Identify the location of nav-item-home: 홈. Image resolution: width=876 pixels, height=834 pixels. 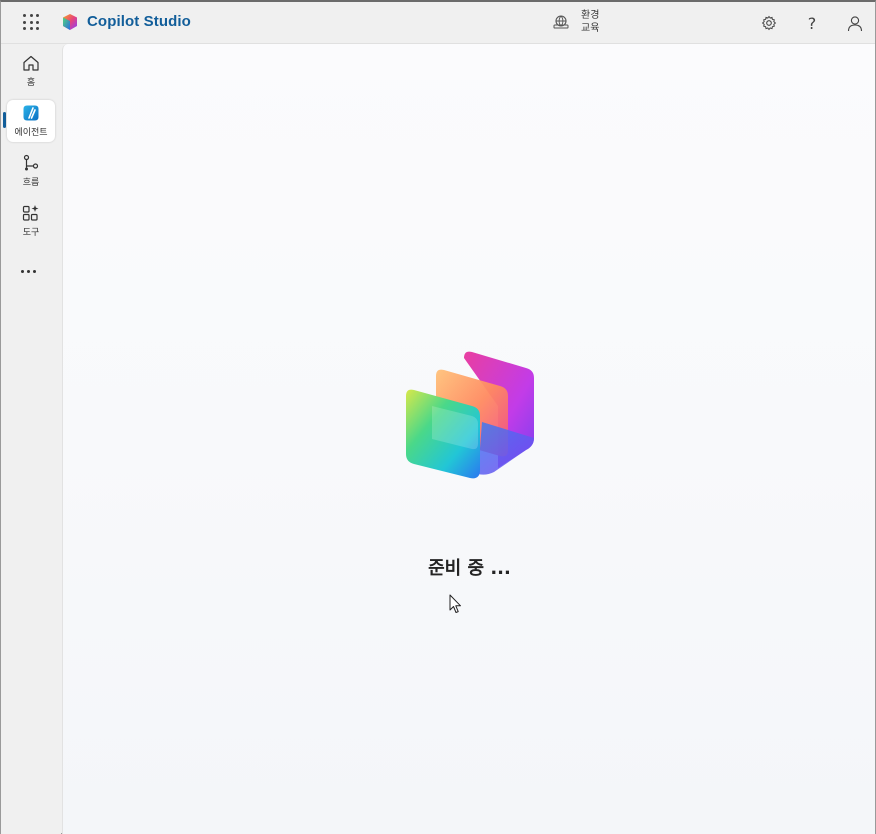
(31, 71).